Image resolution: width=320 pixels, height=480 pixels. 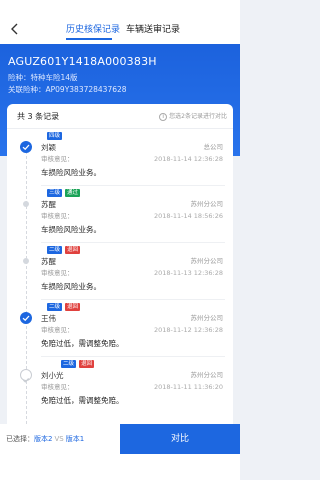 I want to click on bottom-bar: 已选择：版本2 VS 版本1 对比, so click(x=120, y=452).